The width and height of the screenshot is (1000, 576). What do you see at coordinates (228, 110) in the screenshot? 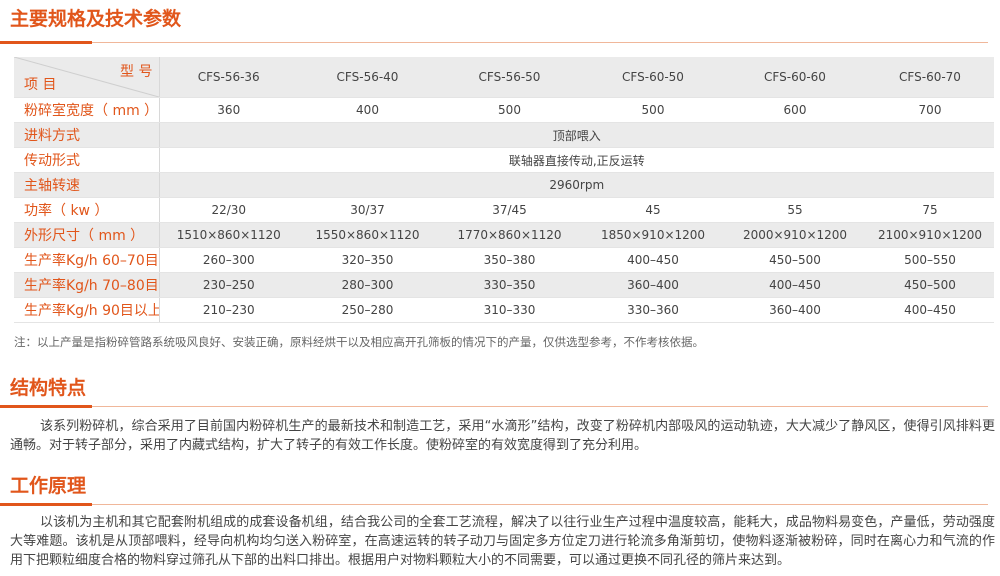
I see `table-cell: 360` at bounding box center [228, 110].